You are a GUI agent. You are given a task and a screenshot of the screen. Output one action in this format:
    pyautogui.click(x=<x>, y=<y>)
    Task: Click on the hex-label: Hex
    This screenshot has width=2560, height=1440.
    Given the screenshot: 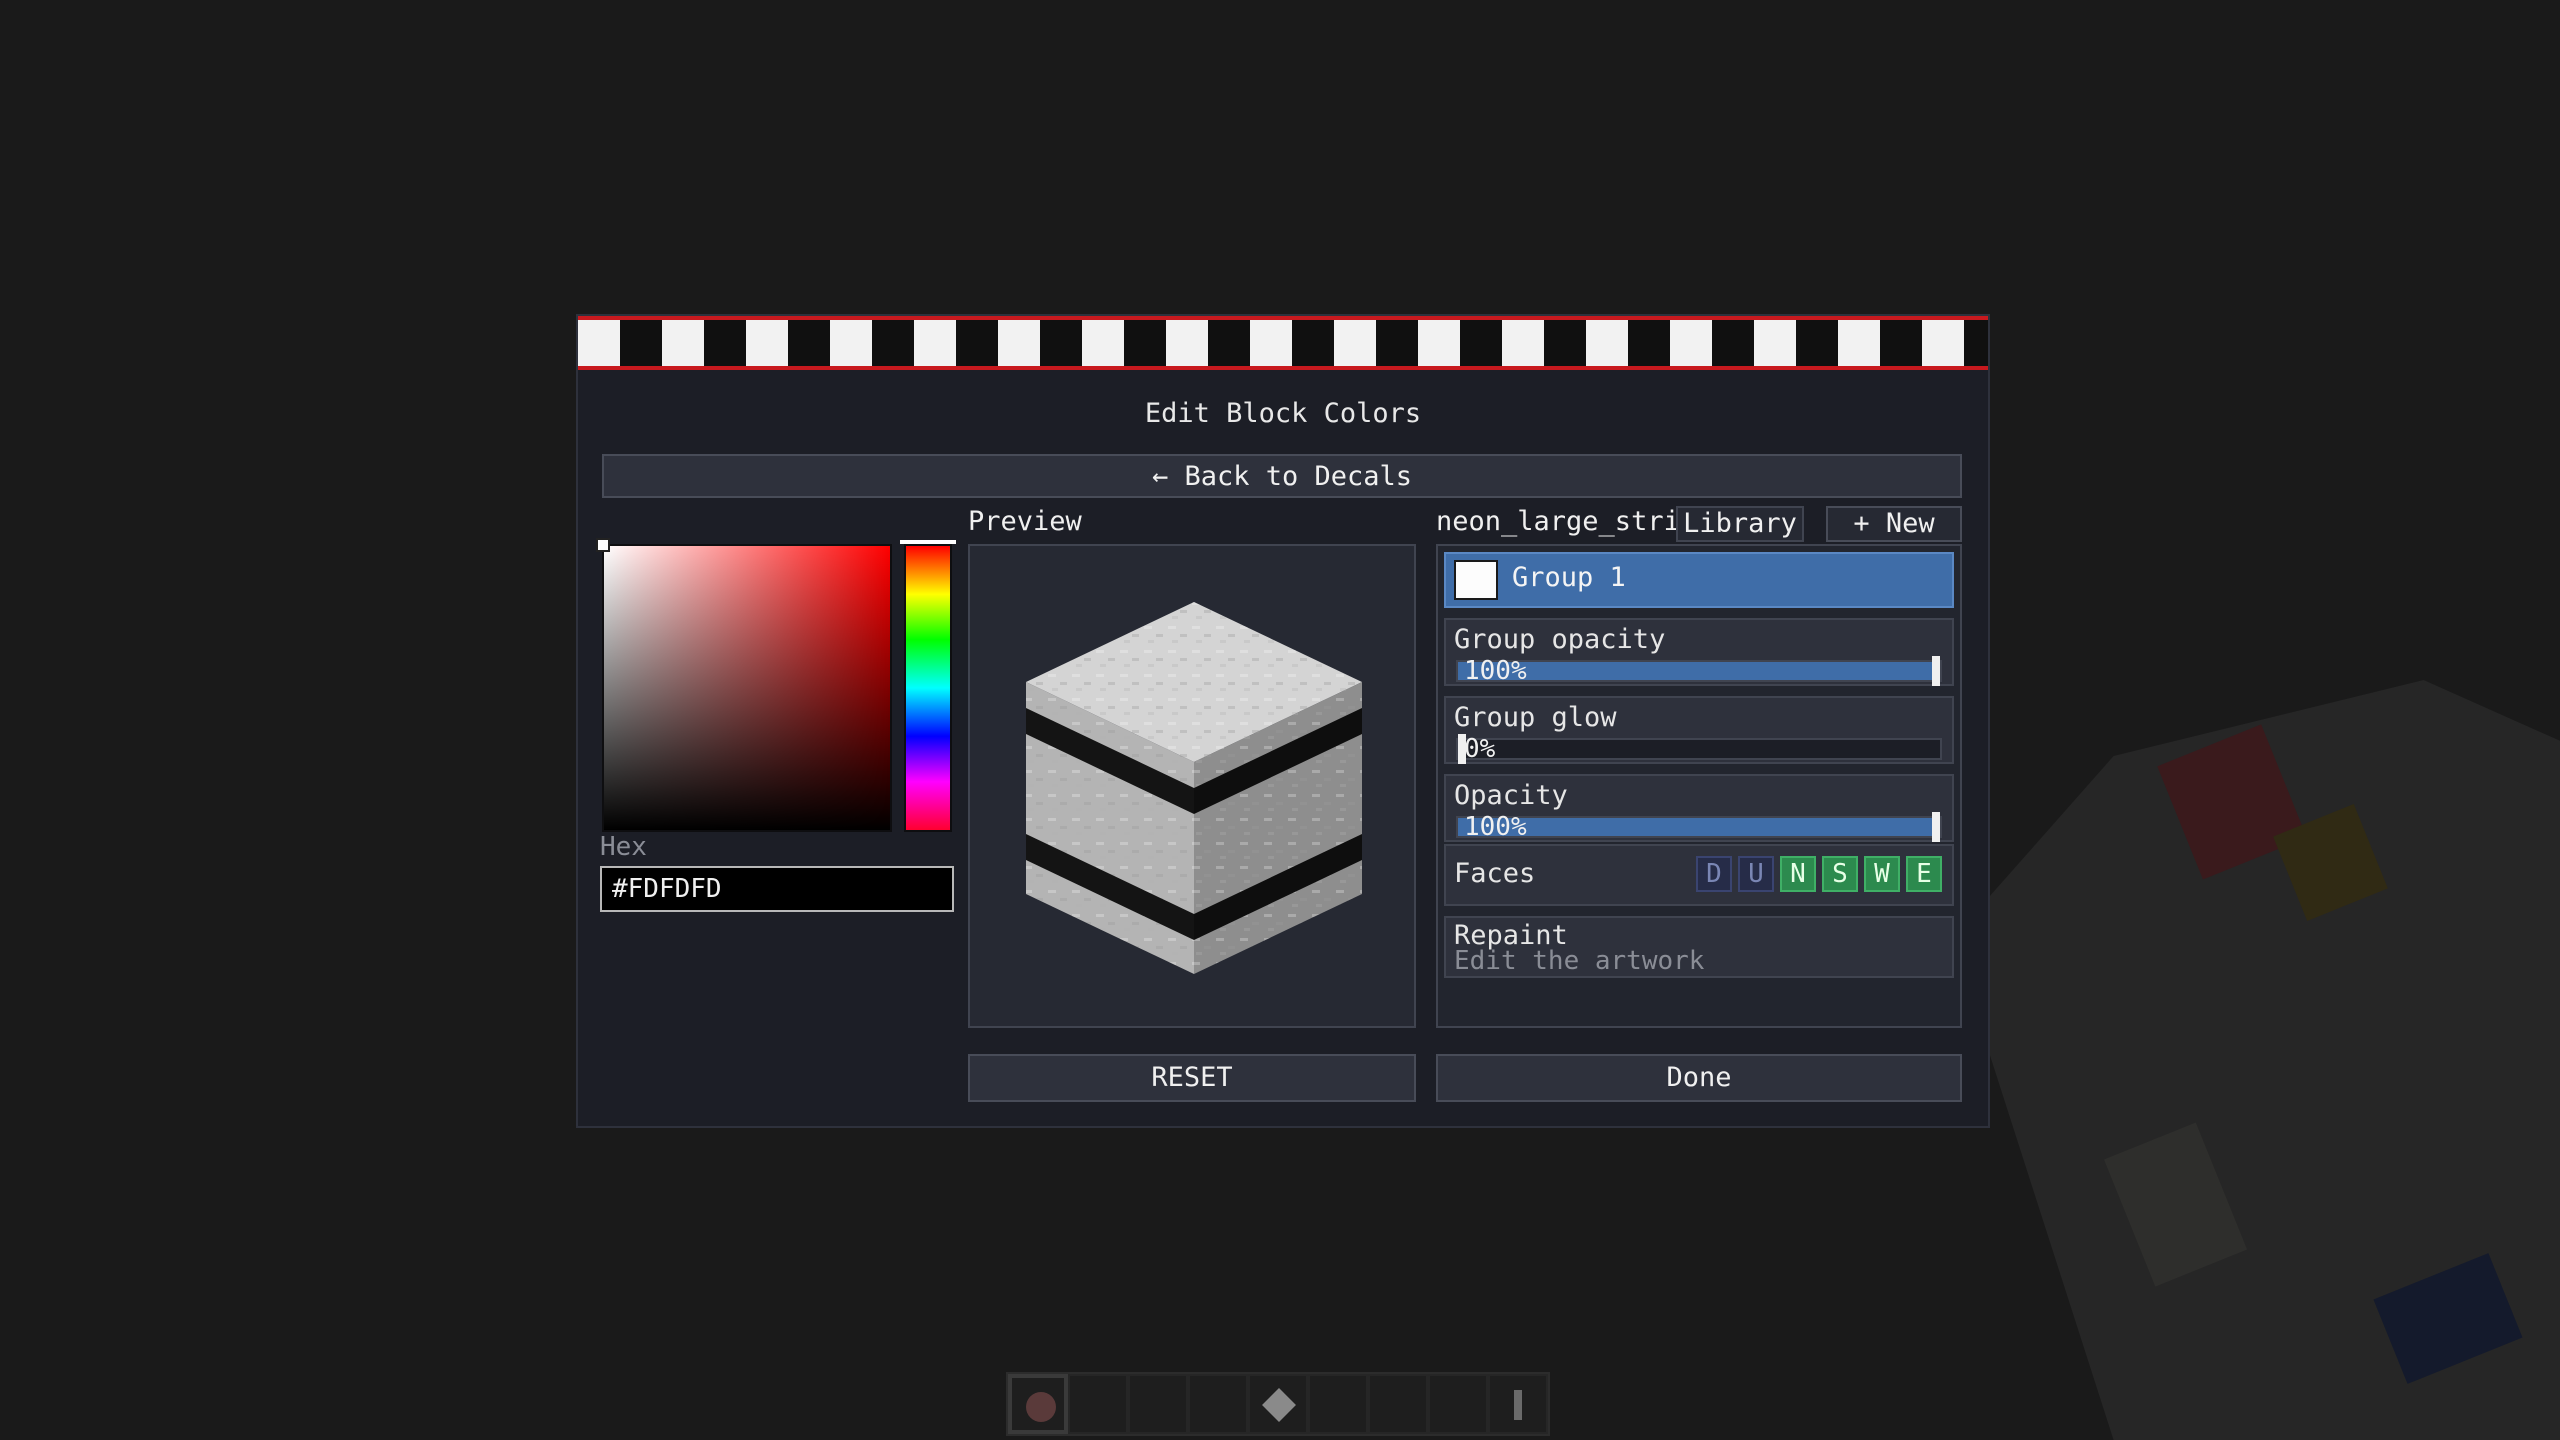 What is the action you would take?
    pyautogui.click(x=623, y=847)
    